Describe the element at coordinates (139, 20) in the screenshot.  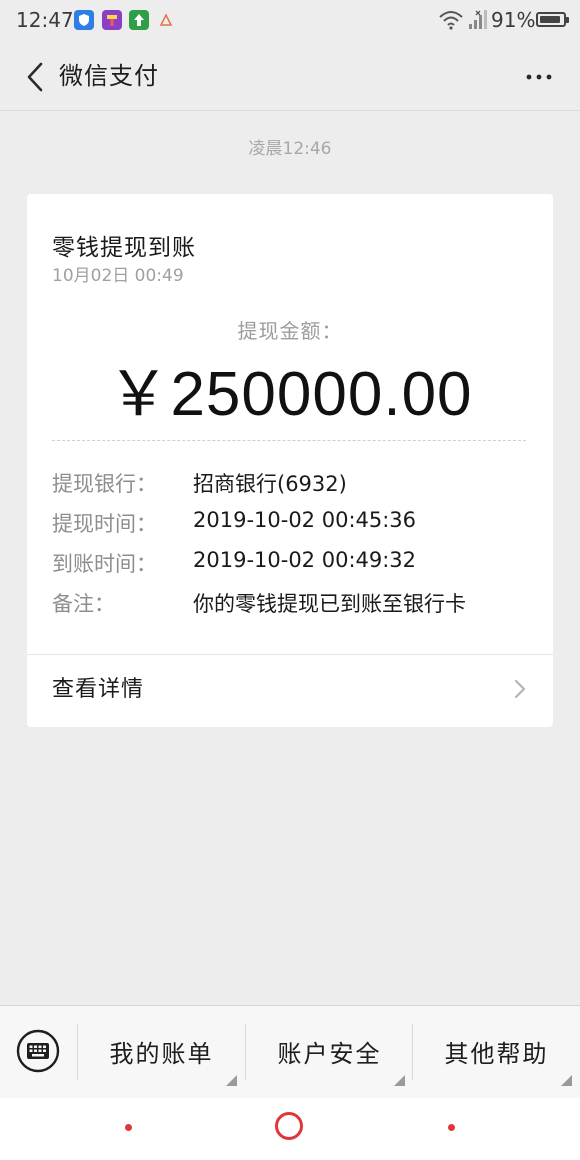
I see `upload-app-icon` at that location.